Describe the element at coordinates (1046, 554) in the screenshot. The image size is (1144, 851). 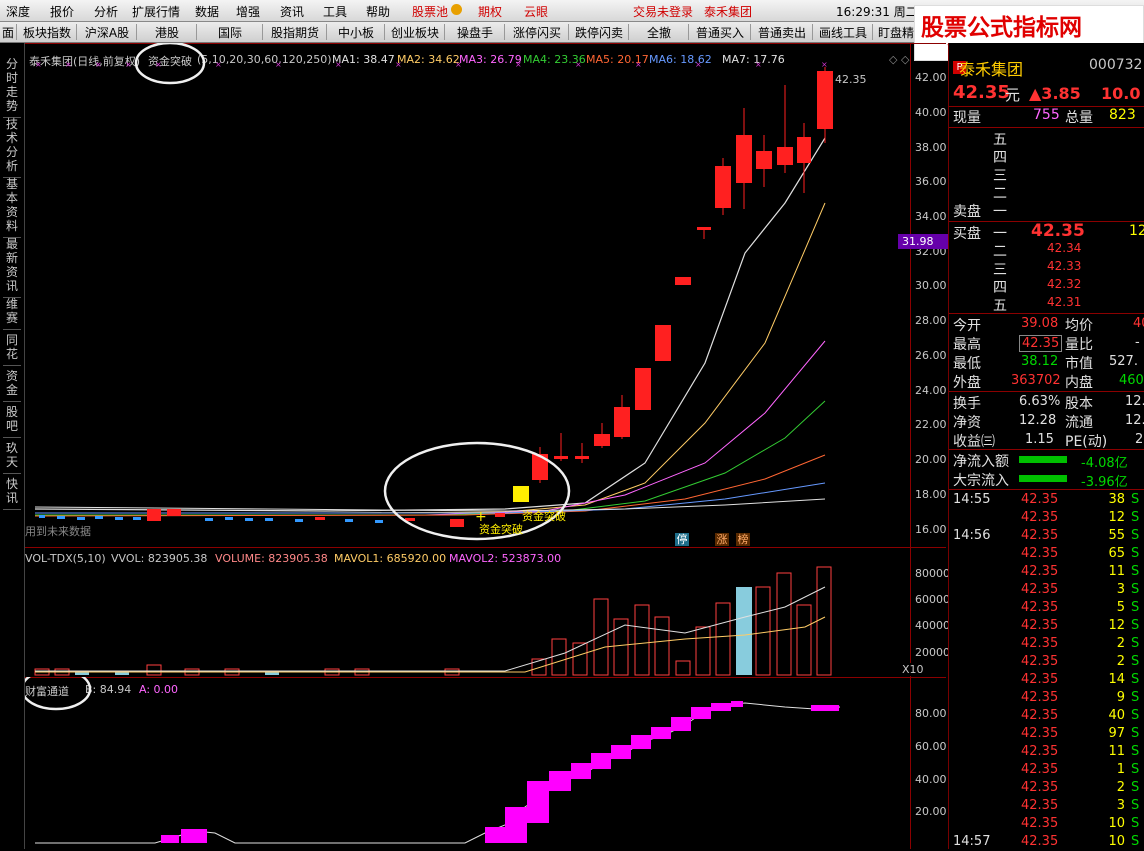
I see `tick-row: 42.35 65 S` at that location.